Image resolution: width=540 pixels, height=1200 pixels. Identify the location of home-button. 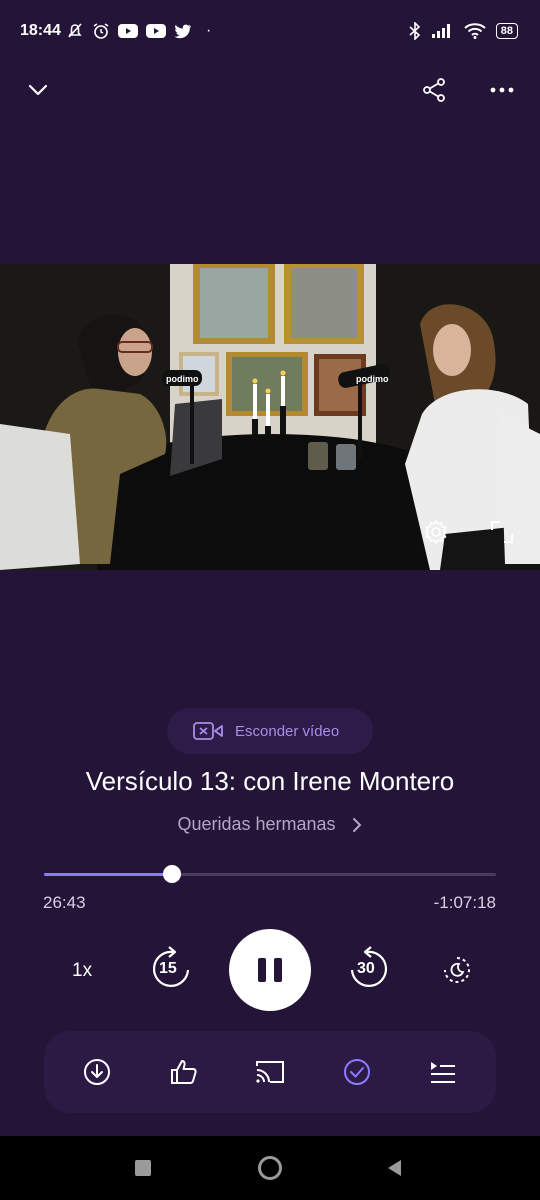
(270, 1168).